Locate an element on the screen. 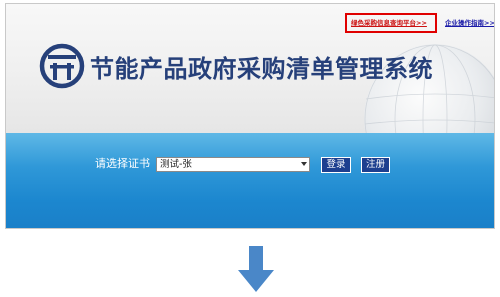 Image resolution: width=500 pixels, height=297 pixels. certificate-select-value: 测试-张 is located at coordinates (176, 164).